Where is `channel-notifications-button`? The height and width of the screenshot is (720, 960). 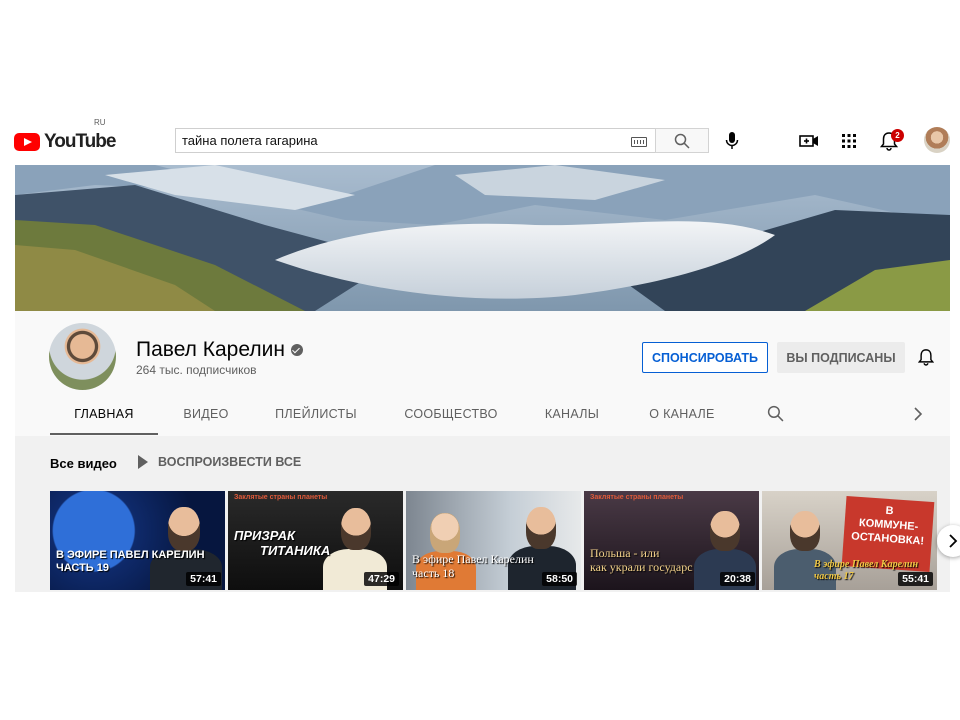 channel-notifications-button is located at coordinates (926, 357).